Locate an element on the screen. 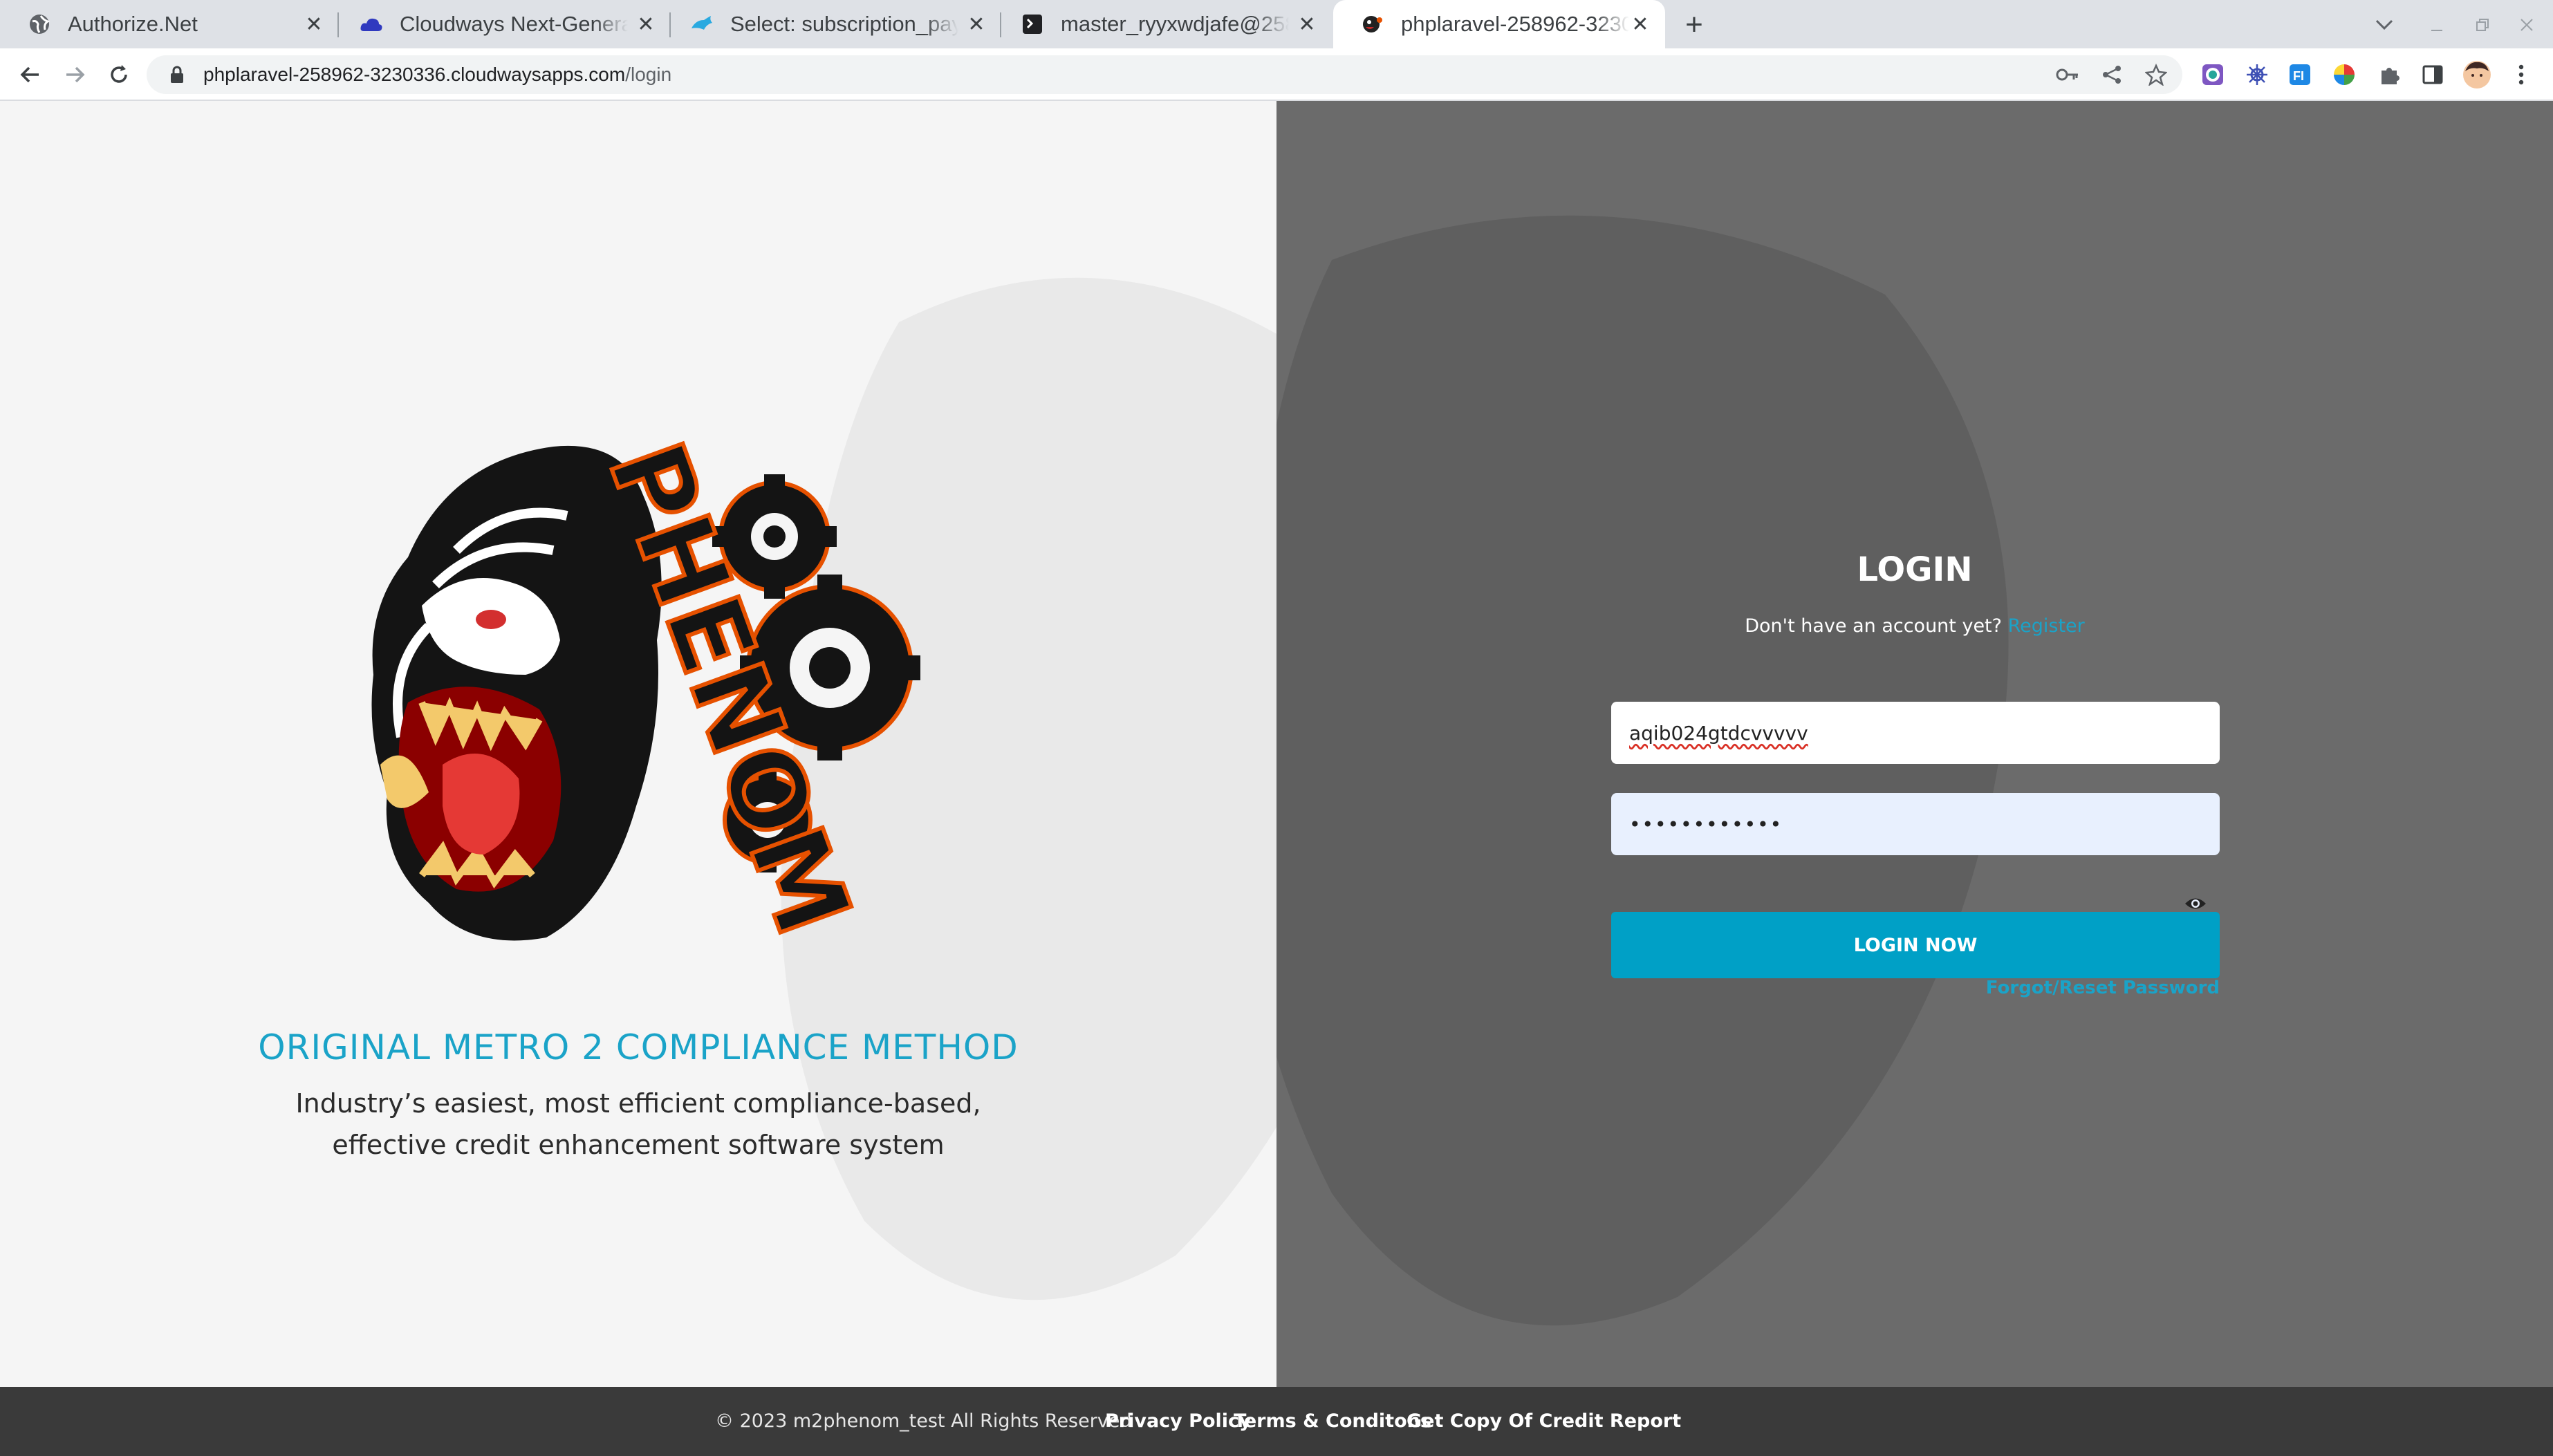 This screenshot has height=1456, width=2553. eye-icon is located at coordinates (2195, 904).